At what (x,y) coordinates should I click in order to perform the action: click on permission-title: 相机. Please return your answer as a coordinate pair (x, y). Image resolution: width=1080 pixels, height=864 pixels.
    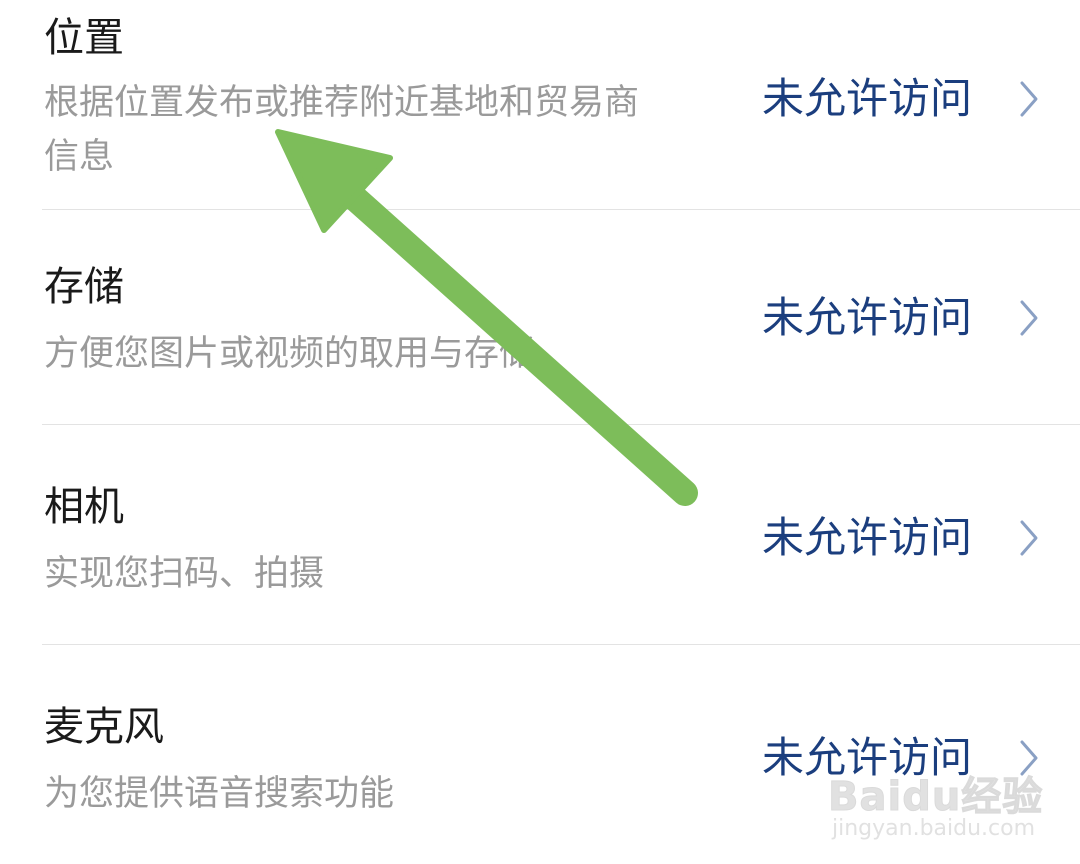
    Looking at the image, I should click on (84, 507).